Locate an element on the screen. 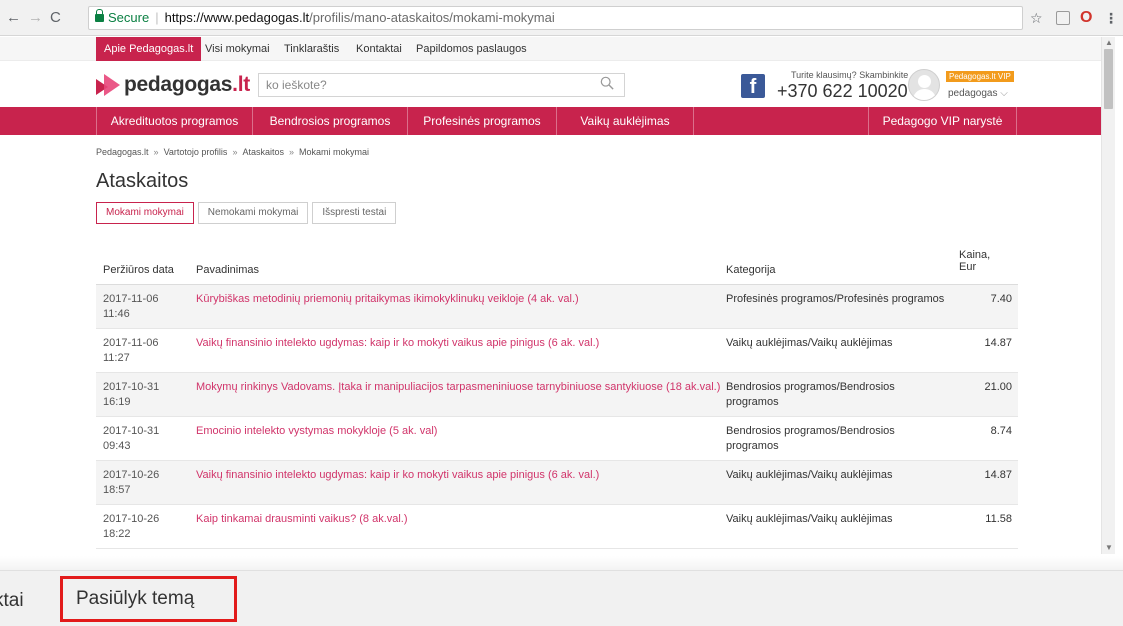 Image resolution: width=1123 pixels, height=626 pixels. back-icon: ← is located at coordinates (13, 18).